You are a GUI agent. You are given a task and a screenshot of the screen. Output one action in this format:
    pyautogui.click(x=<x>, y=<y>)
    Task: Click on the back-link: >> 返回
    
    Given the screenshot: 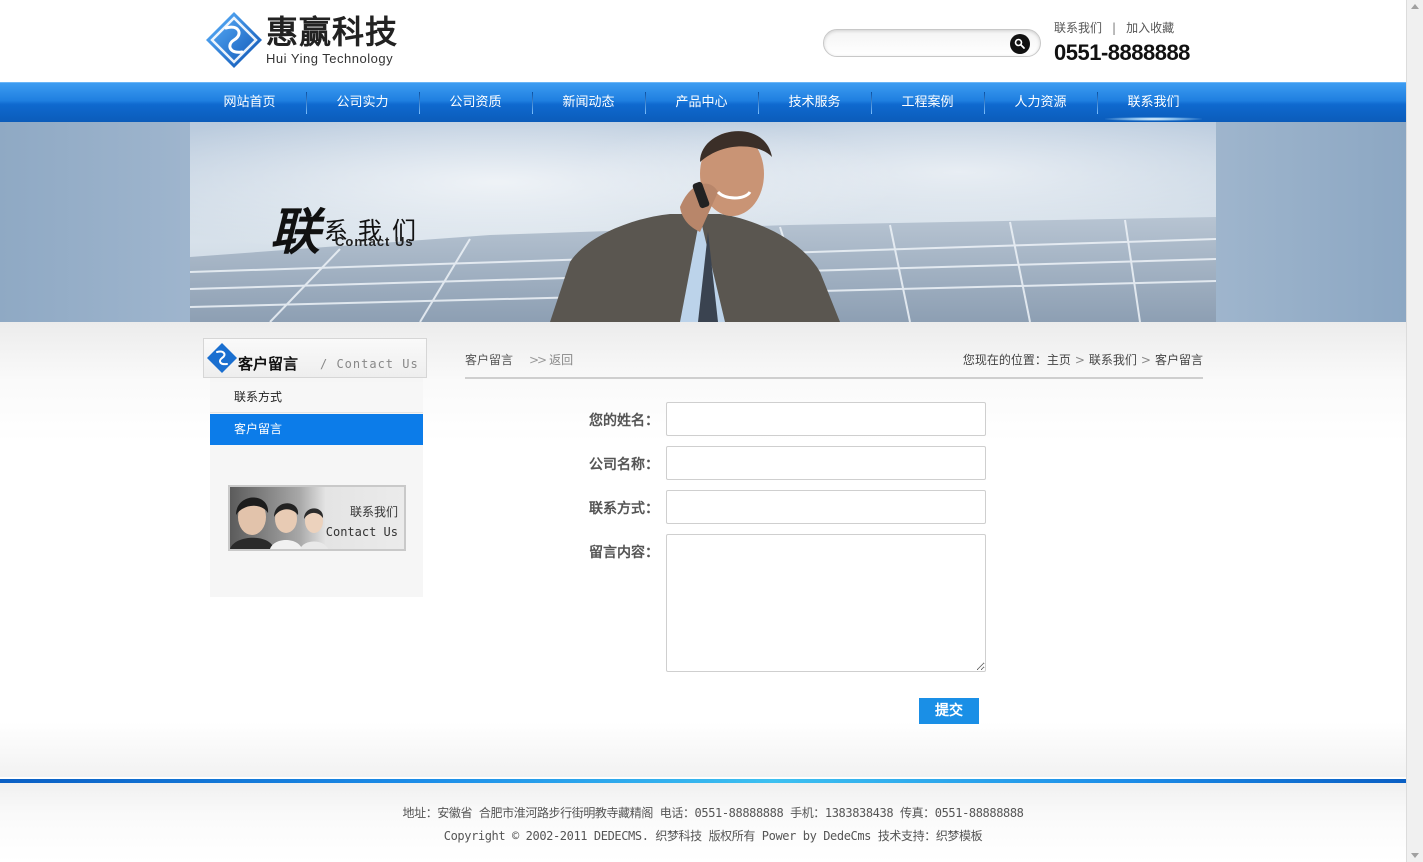 What is the action you would take?
    pyautogui.click(x=551, y=359)
    